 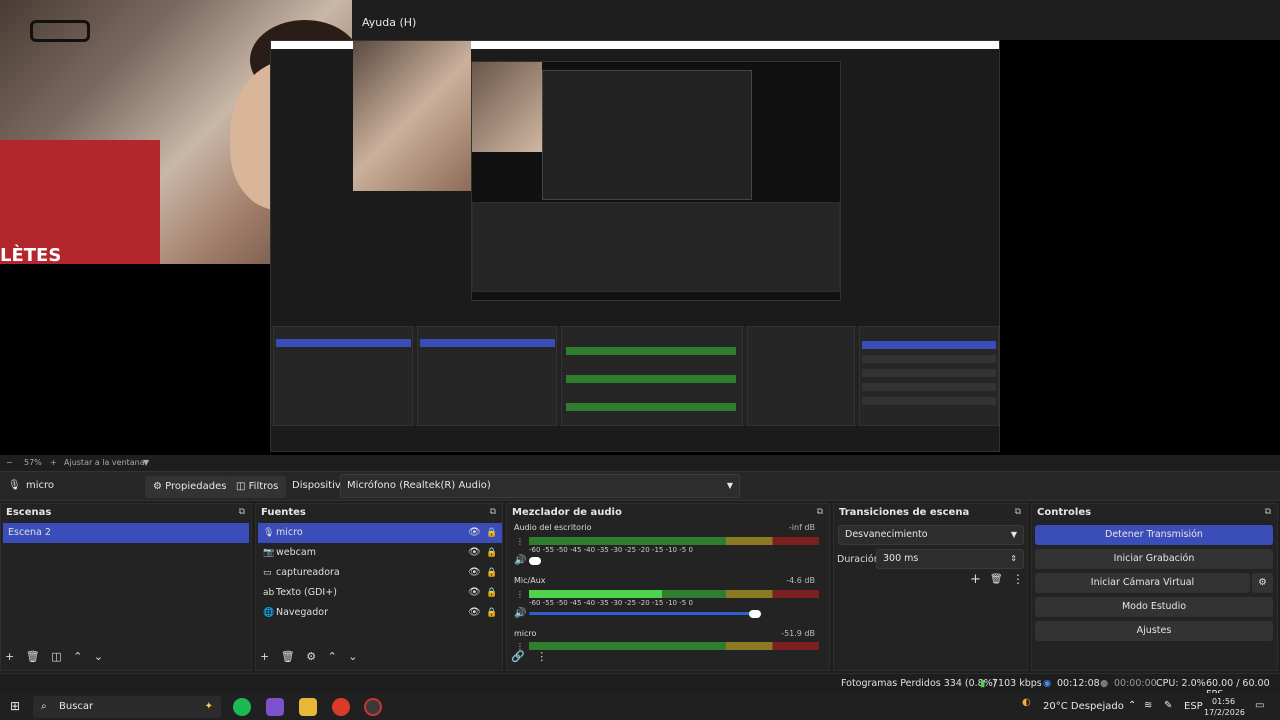 What do you see at coordinates (1148, 705) in the screenshot?
I see `wifi-icon: ≋` at bounding box center [1148, 705].